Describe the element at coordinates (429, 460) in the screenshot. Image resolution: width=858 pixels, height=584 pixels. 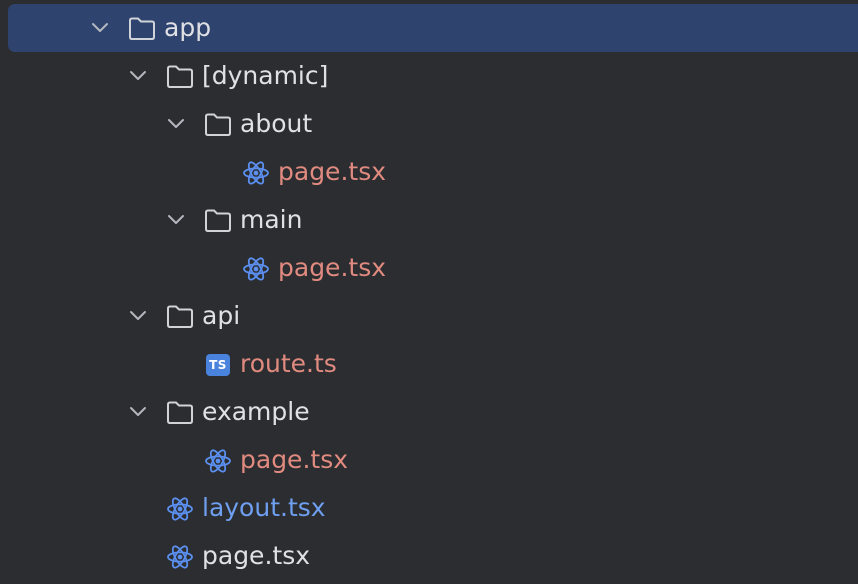
I see `tree-row-example-page` at that location.